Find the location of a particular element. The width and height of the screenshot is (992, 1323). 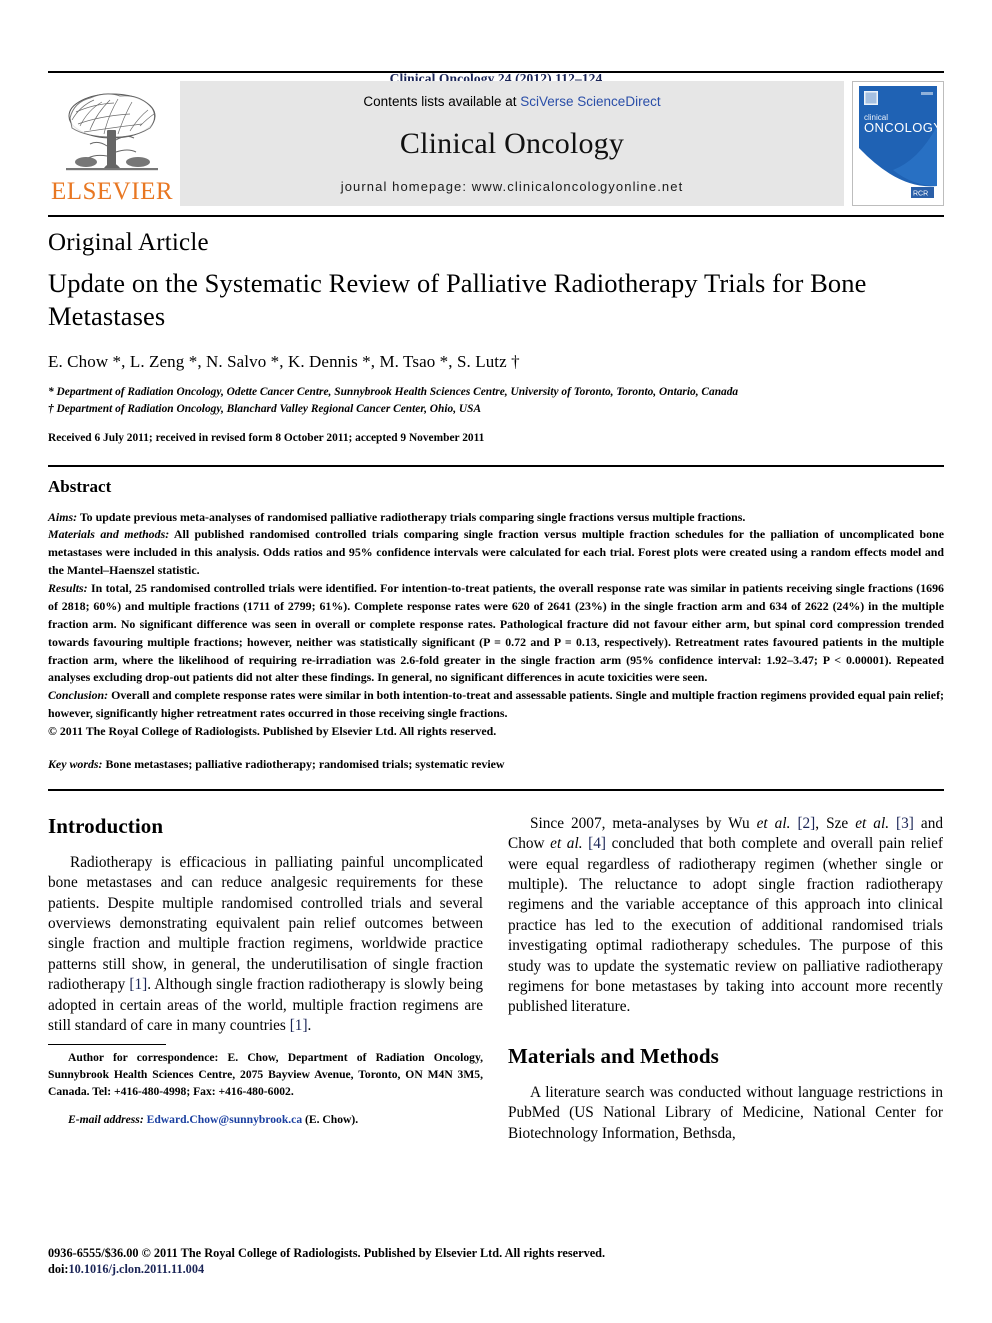

elsevier-logo: ELSEVIER is located at coordinates (112, 143).